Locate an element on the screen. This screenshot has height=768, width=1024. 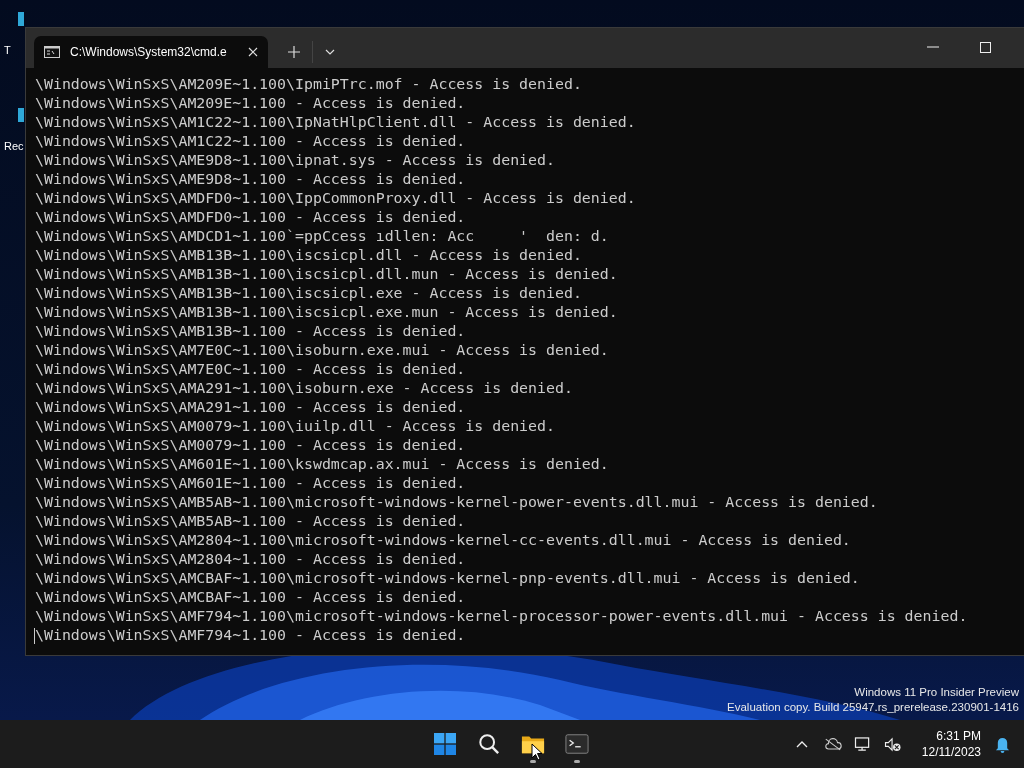
console-output-line: \Windows\WinSxS\AM2804~1.100 - Access is denied. is located at coordinates (251, 559).